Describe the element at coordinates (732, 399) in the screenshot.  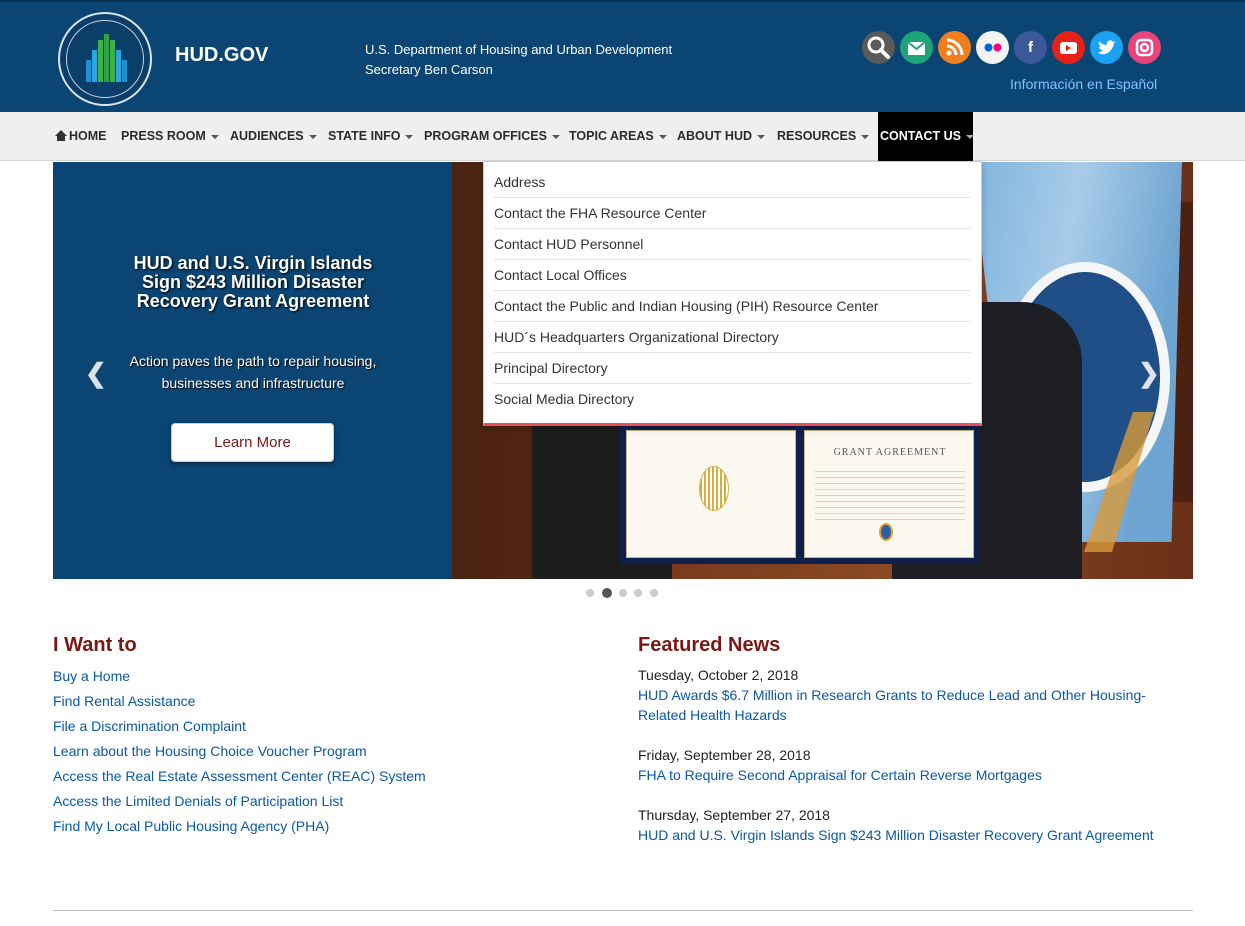
I see `dropdown-item-social-media-directory: Social Media Directory` at that location.